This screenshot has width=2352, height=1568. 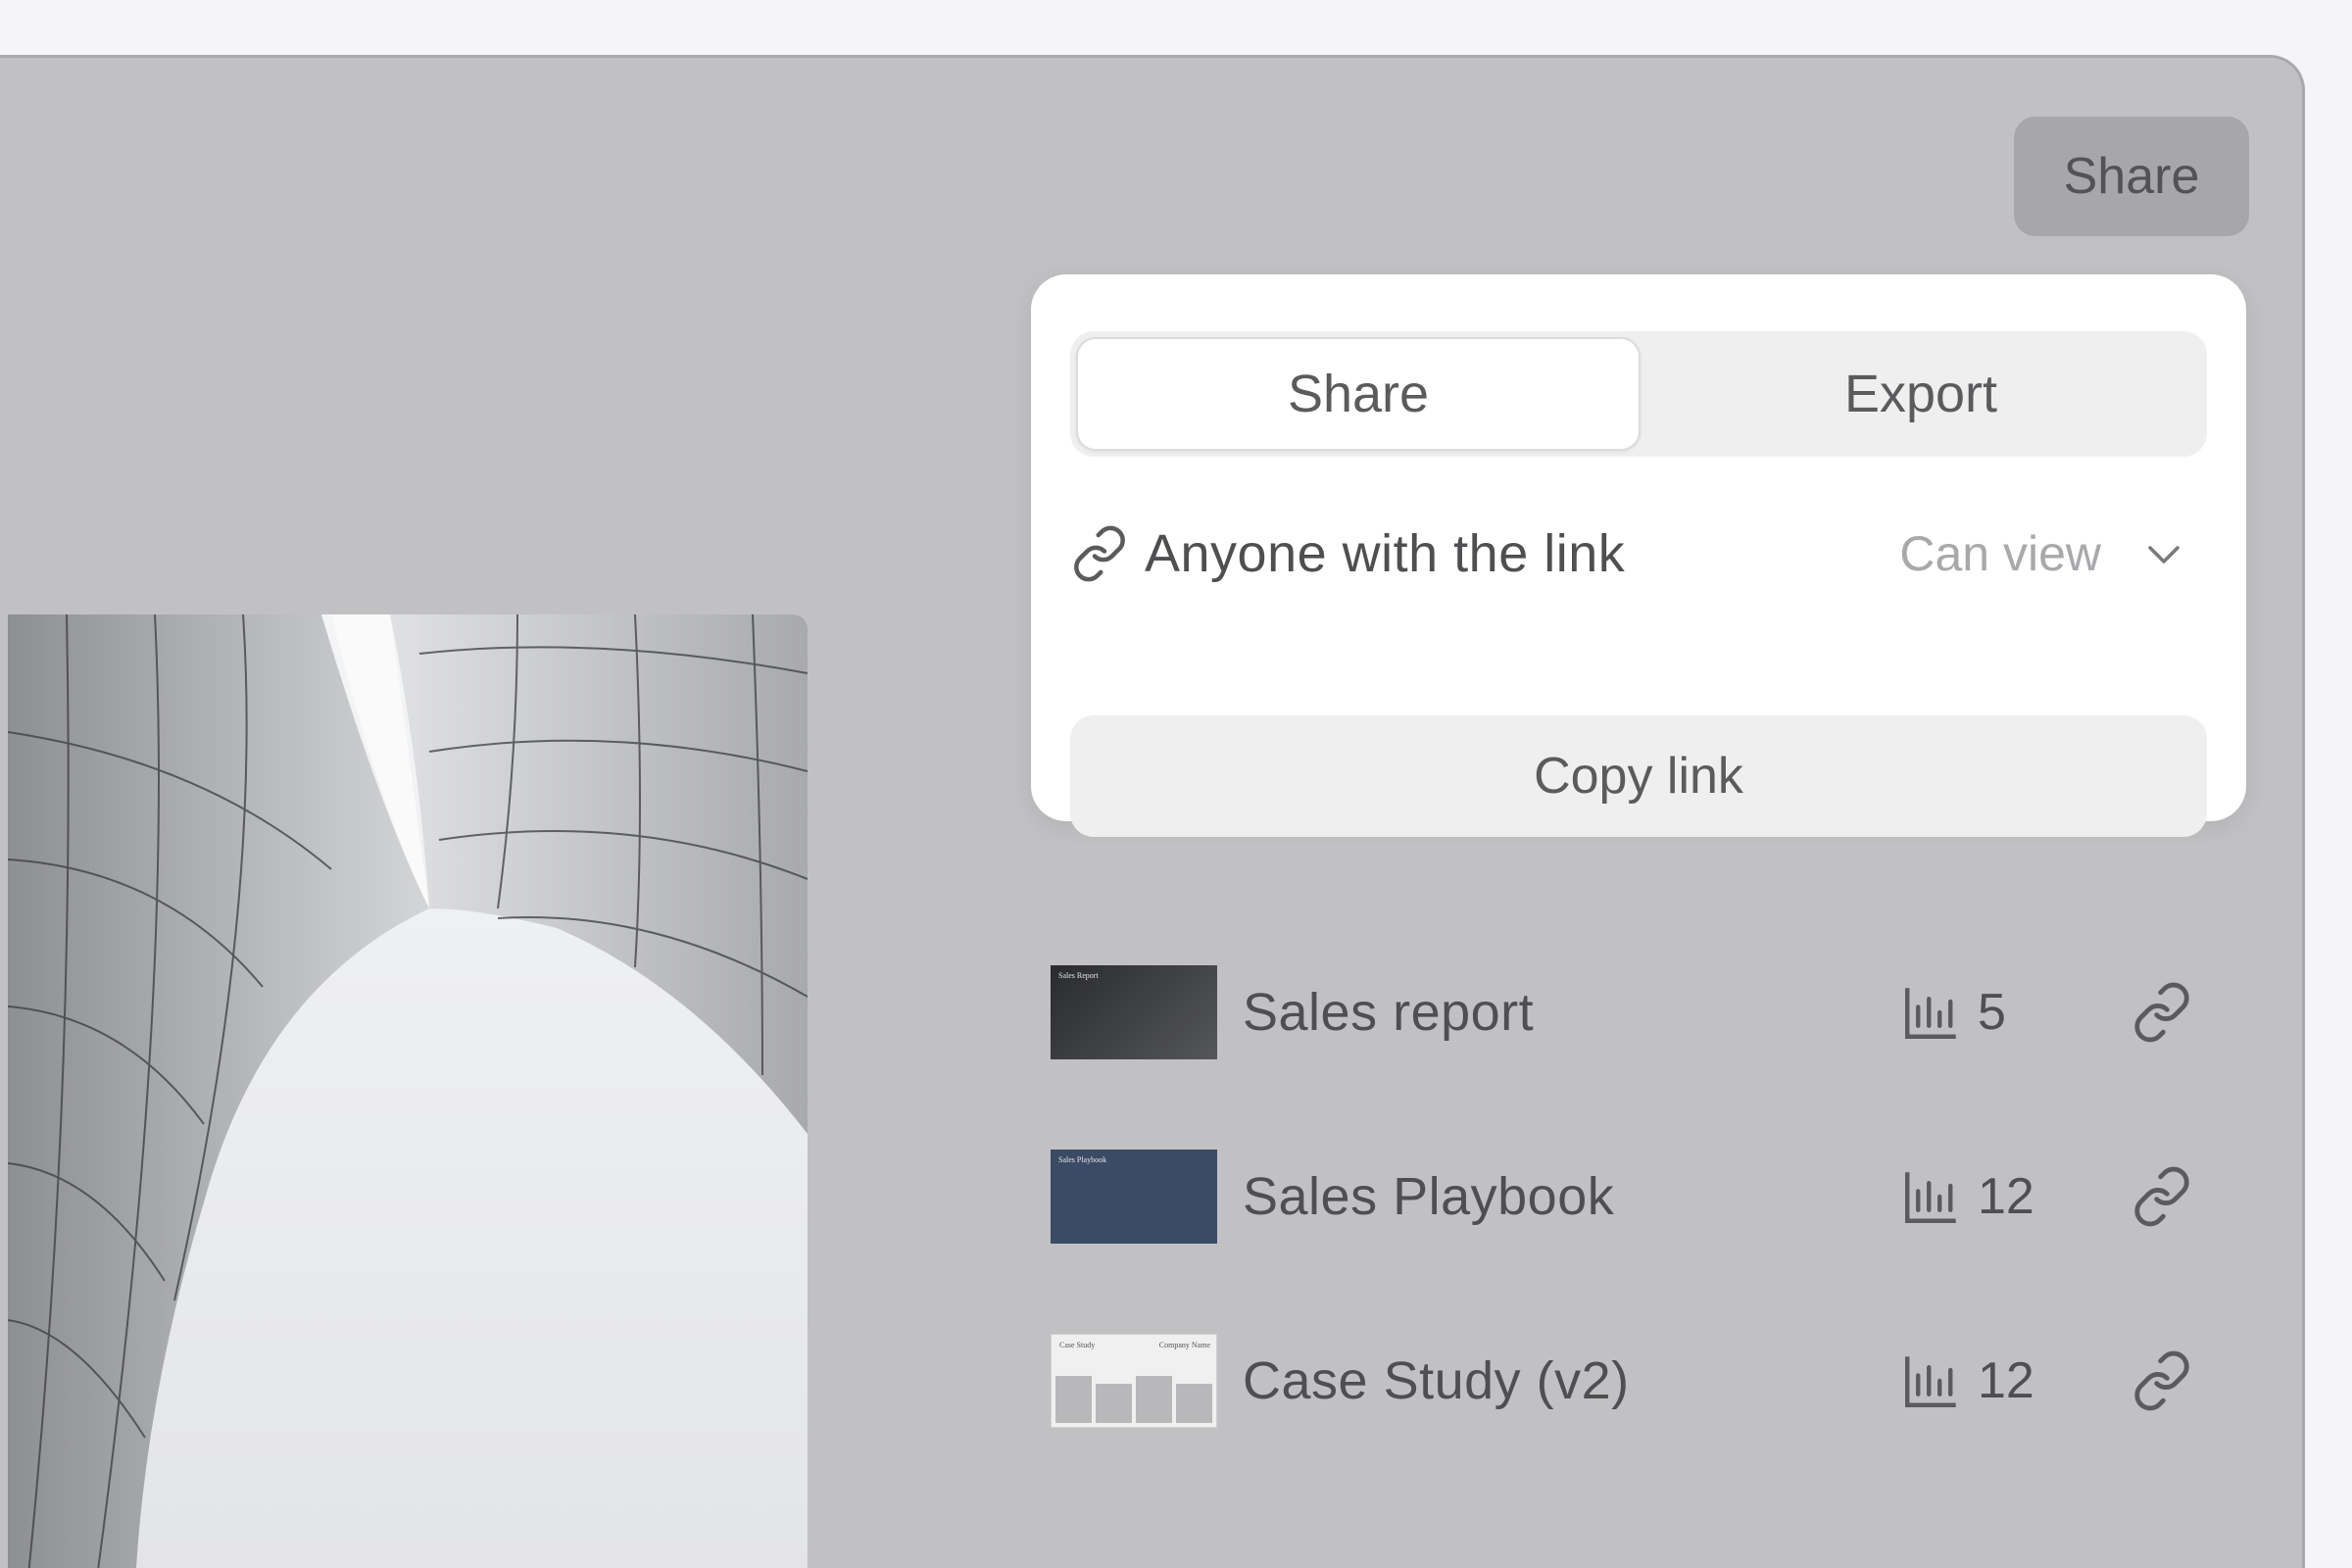 I want to click on share-export-tabs: Share Export, so click(x=1638, y=394).